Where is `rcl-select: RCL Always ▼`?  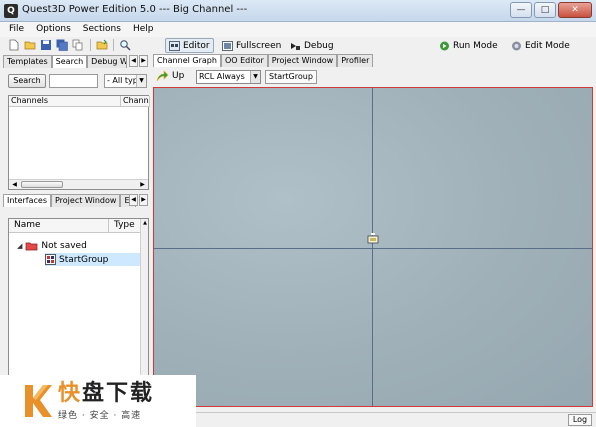
rcl-select: RCL Always ▼ is located at coordinates (228, 77).